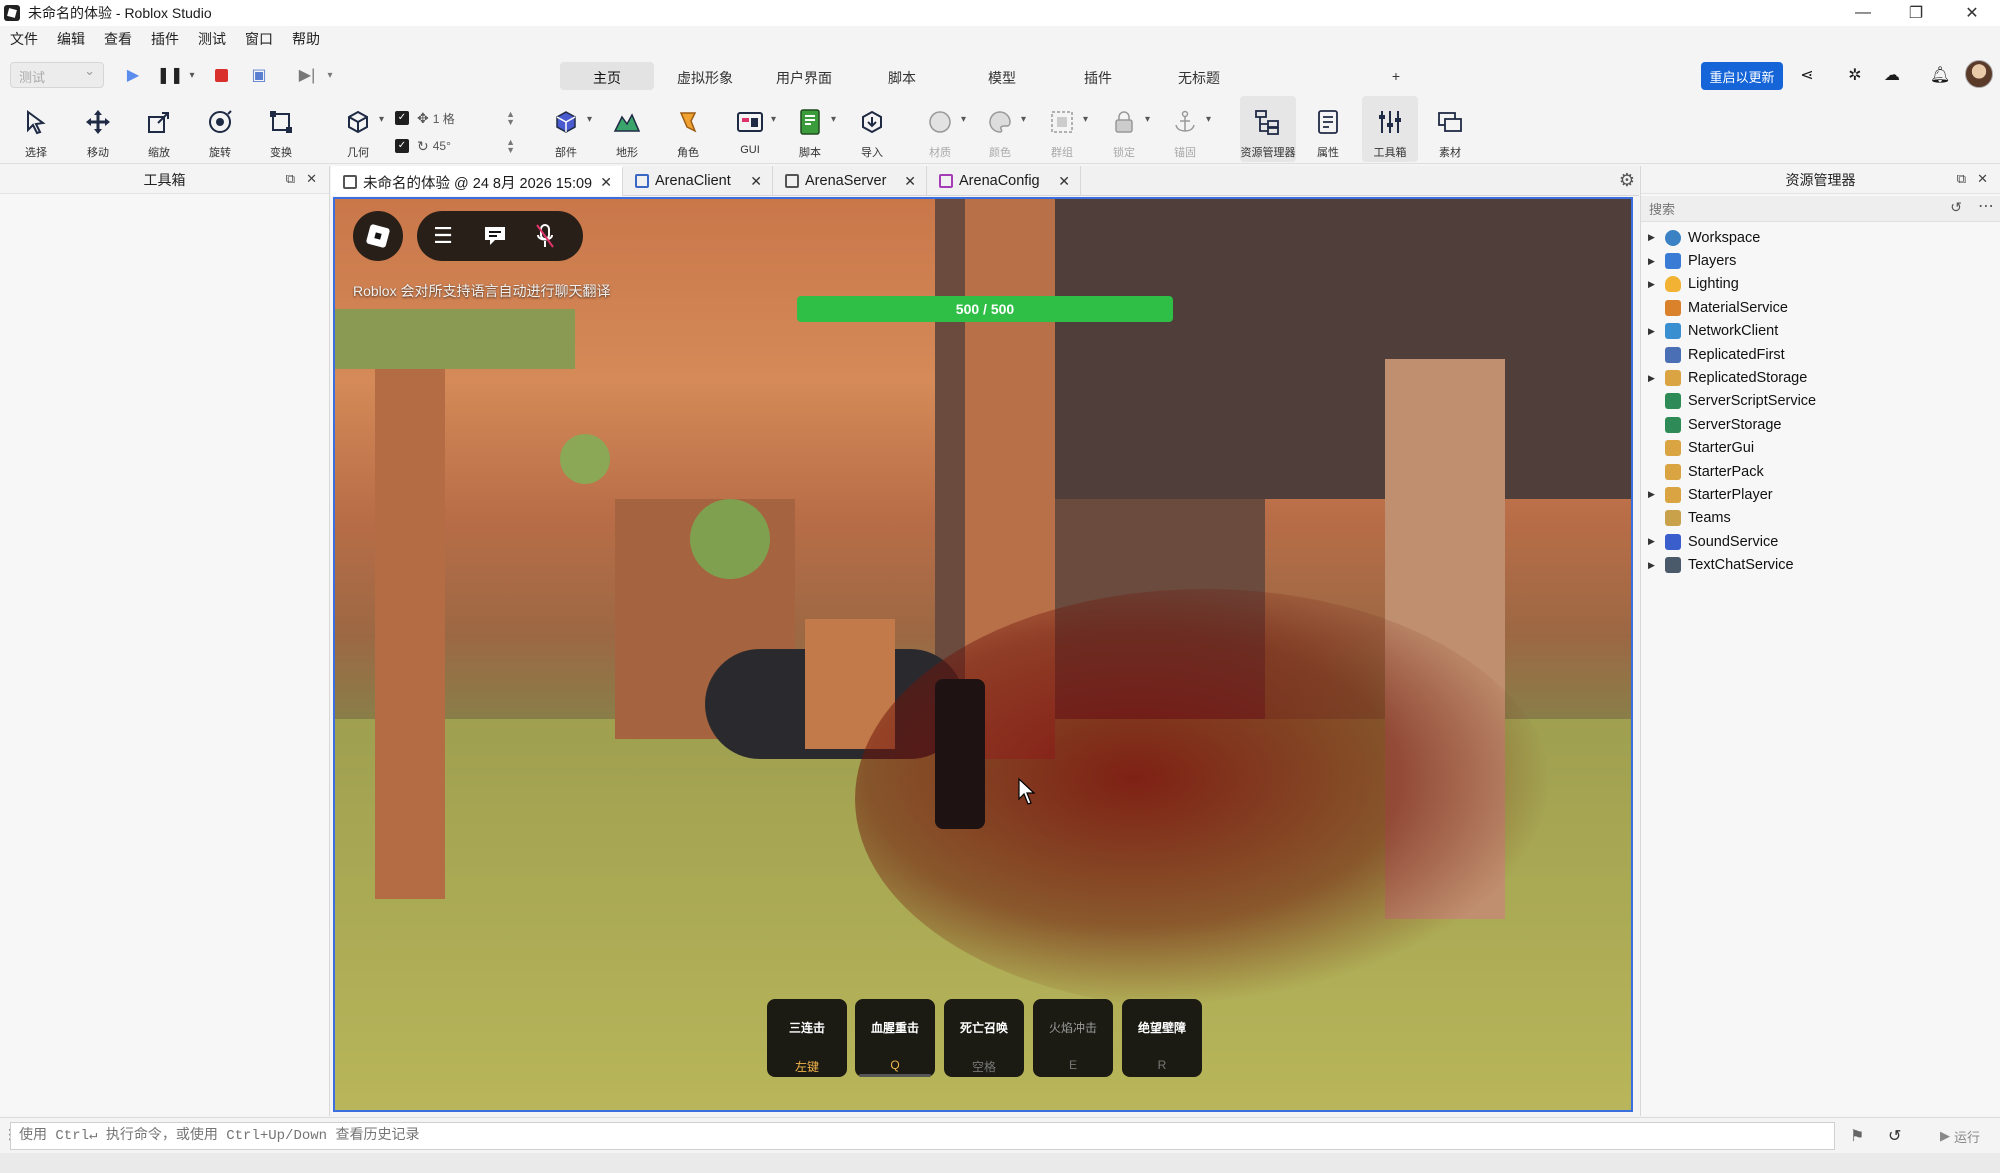 Image resolution: width=2000 pixels, height=1173 pixels. I want to click on properties-toggle: 属性, so click(1328, 129).